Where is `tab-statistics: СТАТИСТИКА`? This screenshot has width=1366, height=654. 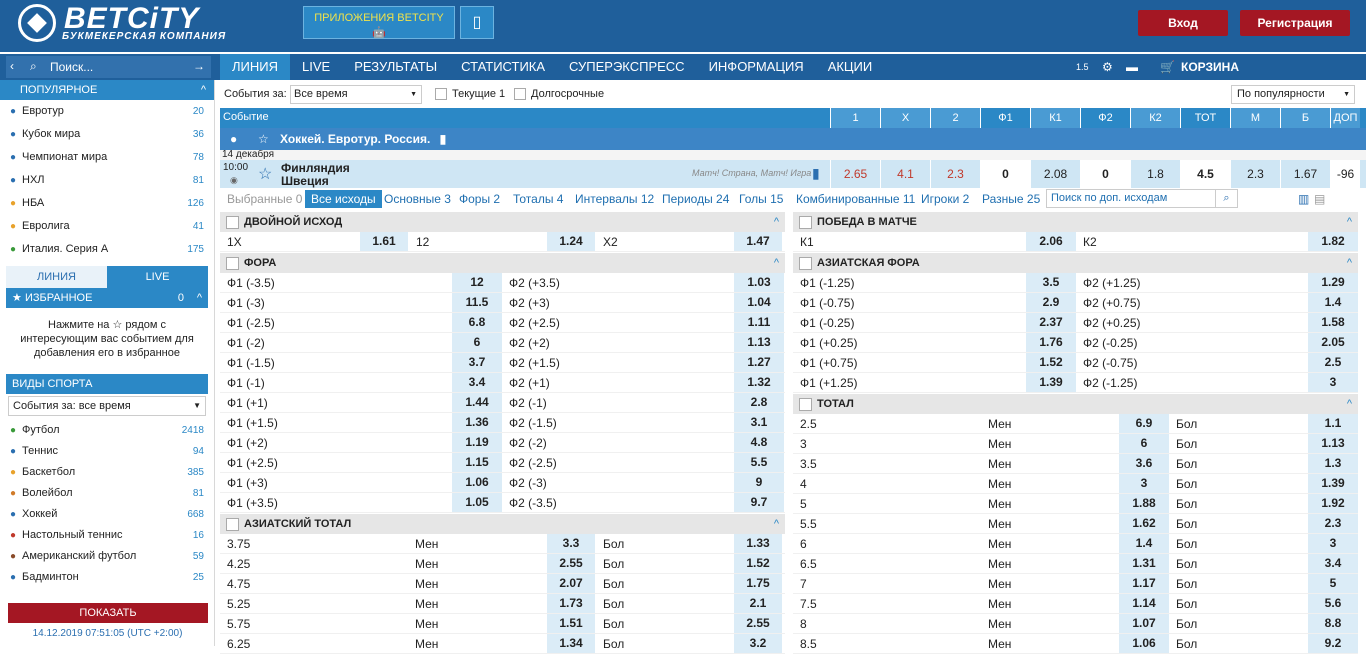 tab-statistics: СТАТИСТИКА is located at coordinates (503, 67).